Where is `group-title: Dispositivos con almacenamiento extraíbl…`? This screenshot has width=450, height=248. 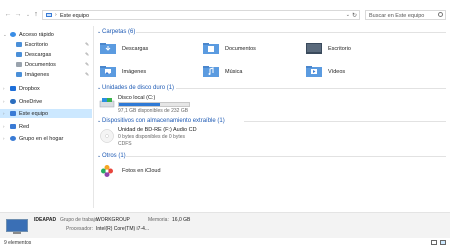
group-title: Dispositivos con almacenamiento extraíbl… is located at coordinates (163, 121).